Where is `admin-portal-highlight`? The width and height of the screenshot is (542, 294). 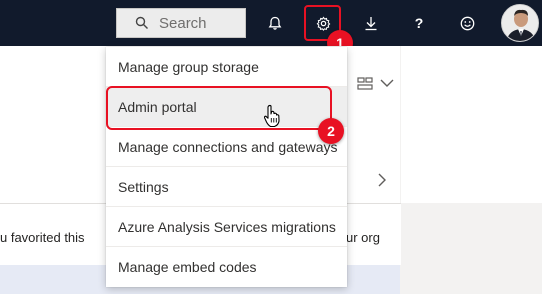
admin-portal-highlight is located at coordinates (219, 108).